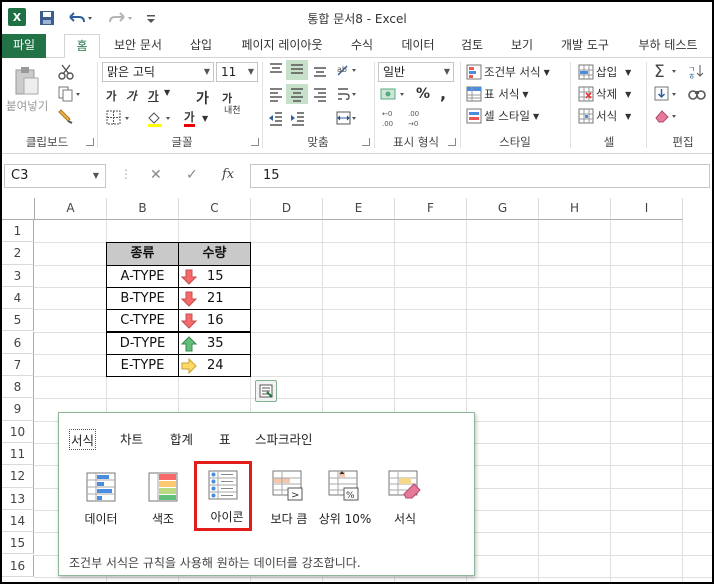 This screenshot has height=584, width=714. What do you see at coordinates (647, 209) in the screenshot?
I see `column-header-I: I` at bounding box center [647, 209].